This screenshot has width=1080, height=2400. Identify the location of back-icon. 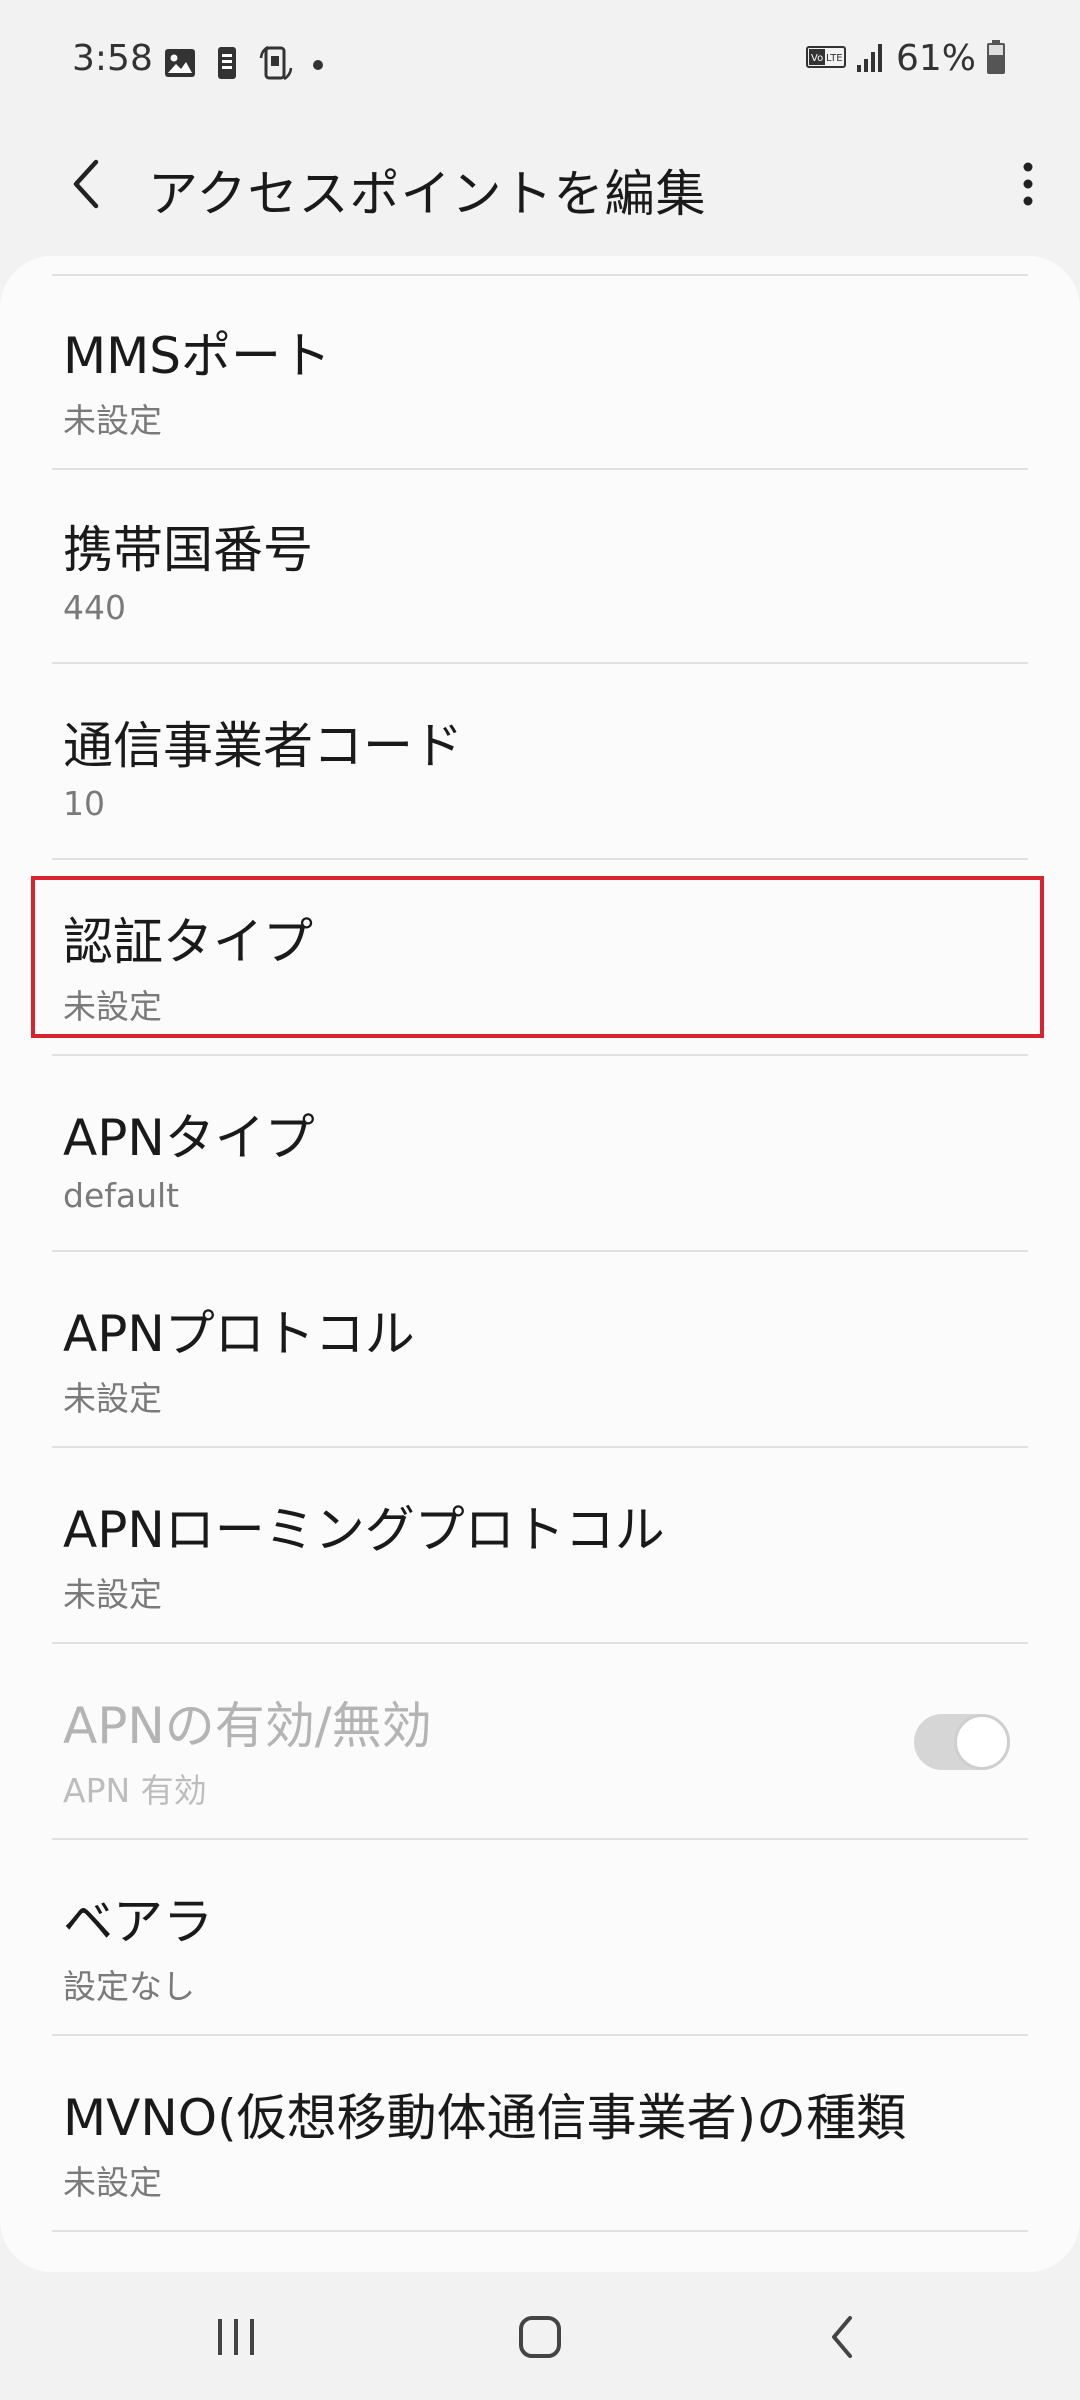
(842, 2337).